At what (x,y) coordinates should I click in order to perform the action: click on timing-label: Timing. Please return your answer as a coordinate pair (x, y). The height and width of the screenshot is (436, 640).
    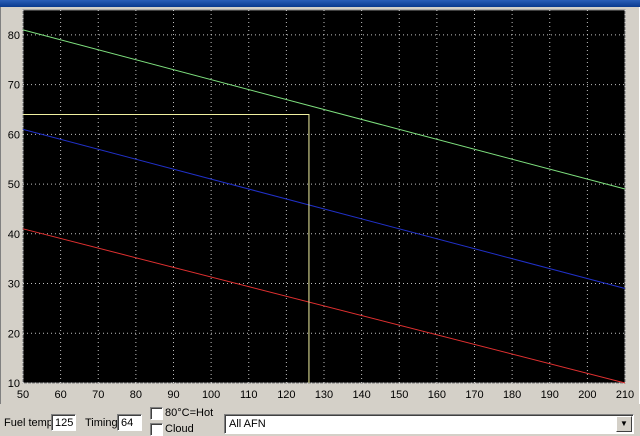
    Looking at the image, I should click on (101, 423).